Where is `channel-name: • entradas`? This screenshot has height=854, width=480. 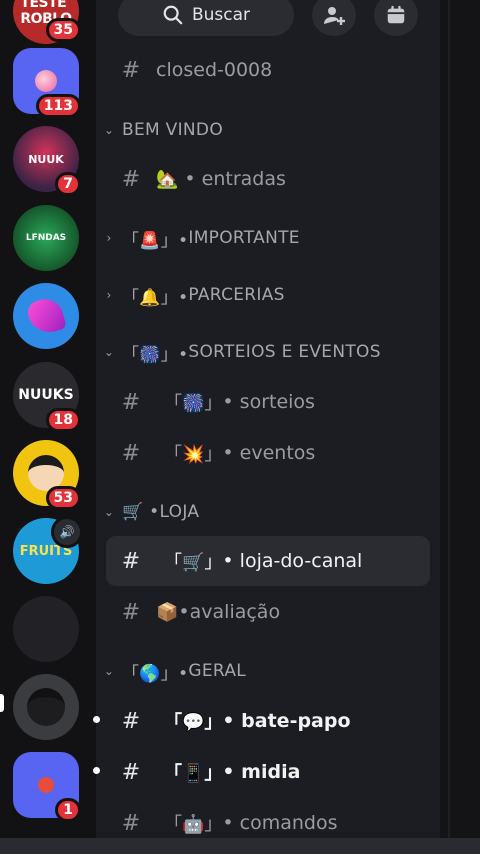 channel-name: • entradas is located at coordinates (235, 179).